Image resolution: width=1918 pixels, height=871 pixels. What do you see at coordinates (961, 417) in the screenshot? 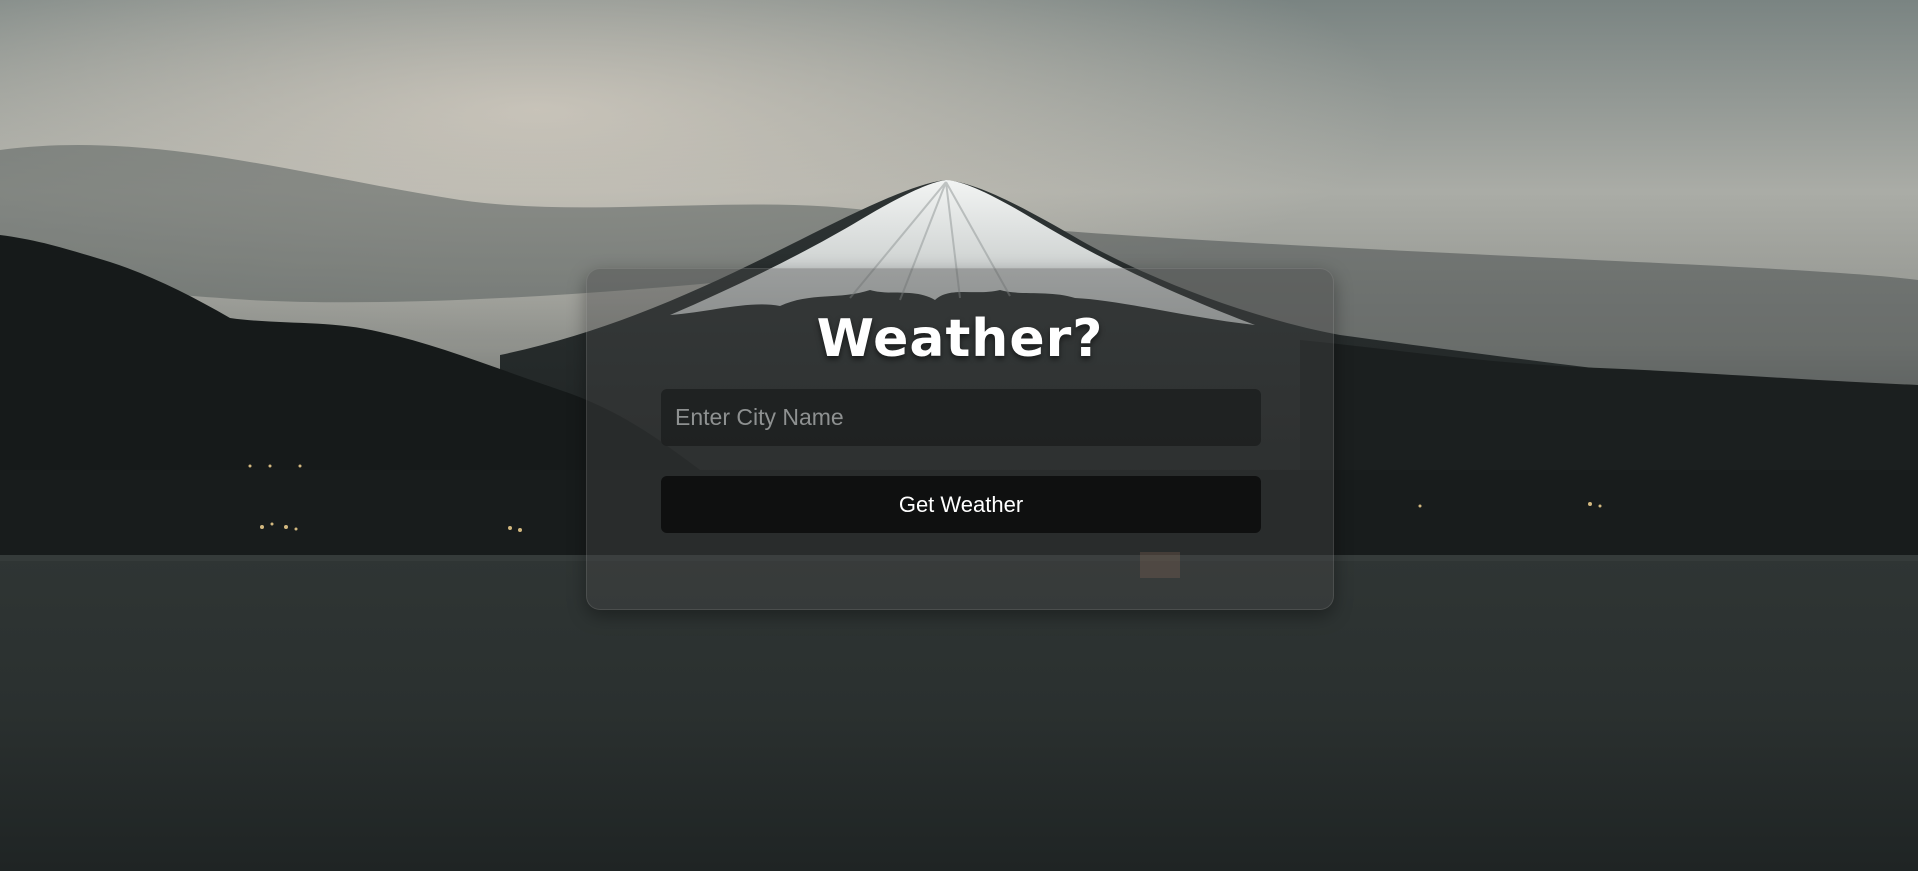
I see `city-name-input` at bounding box center [961, 417].